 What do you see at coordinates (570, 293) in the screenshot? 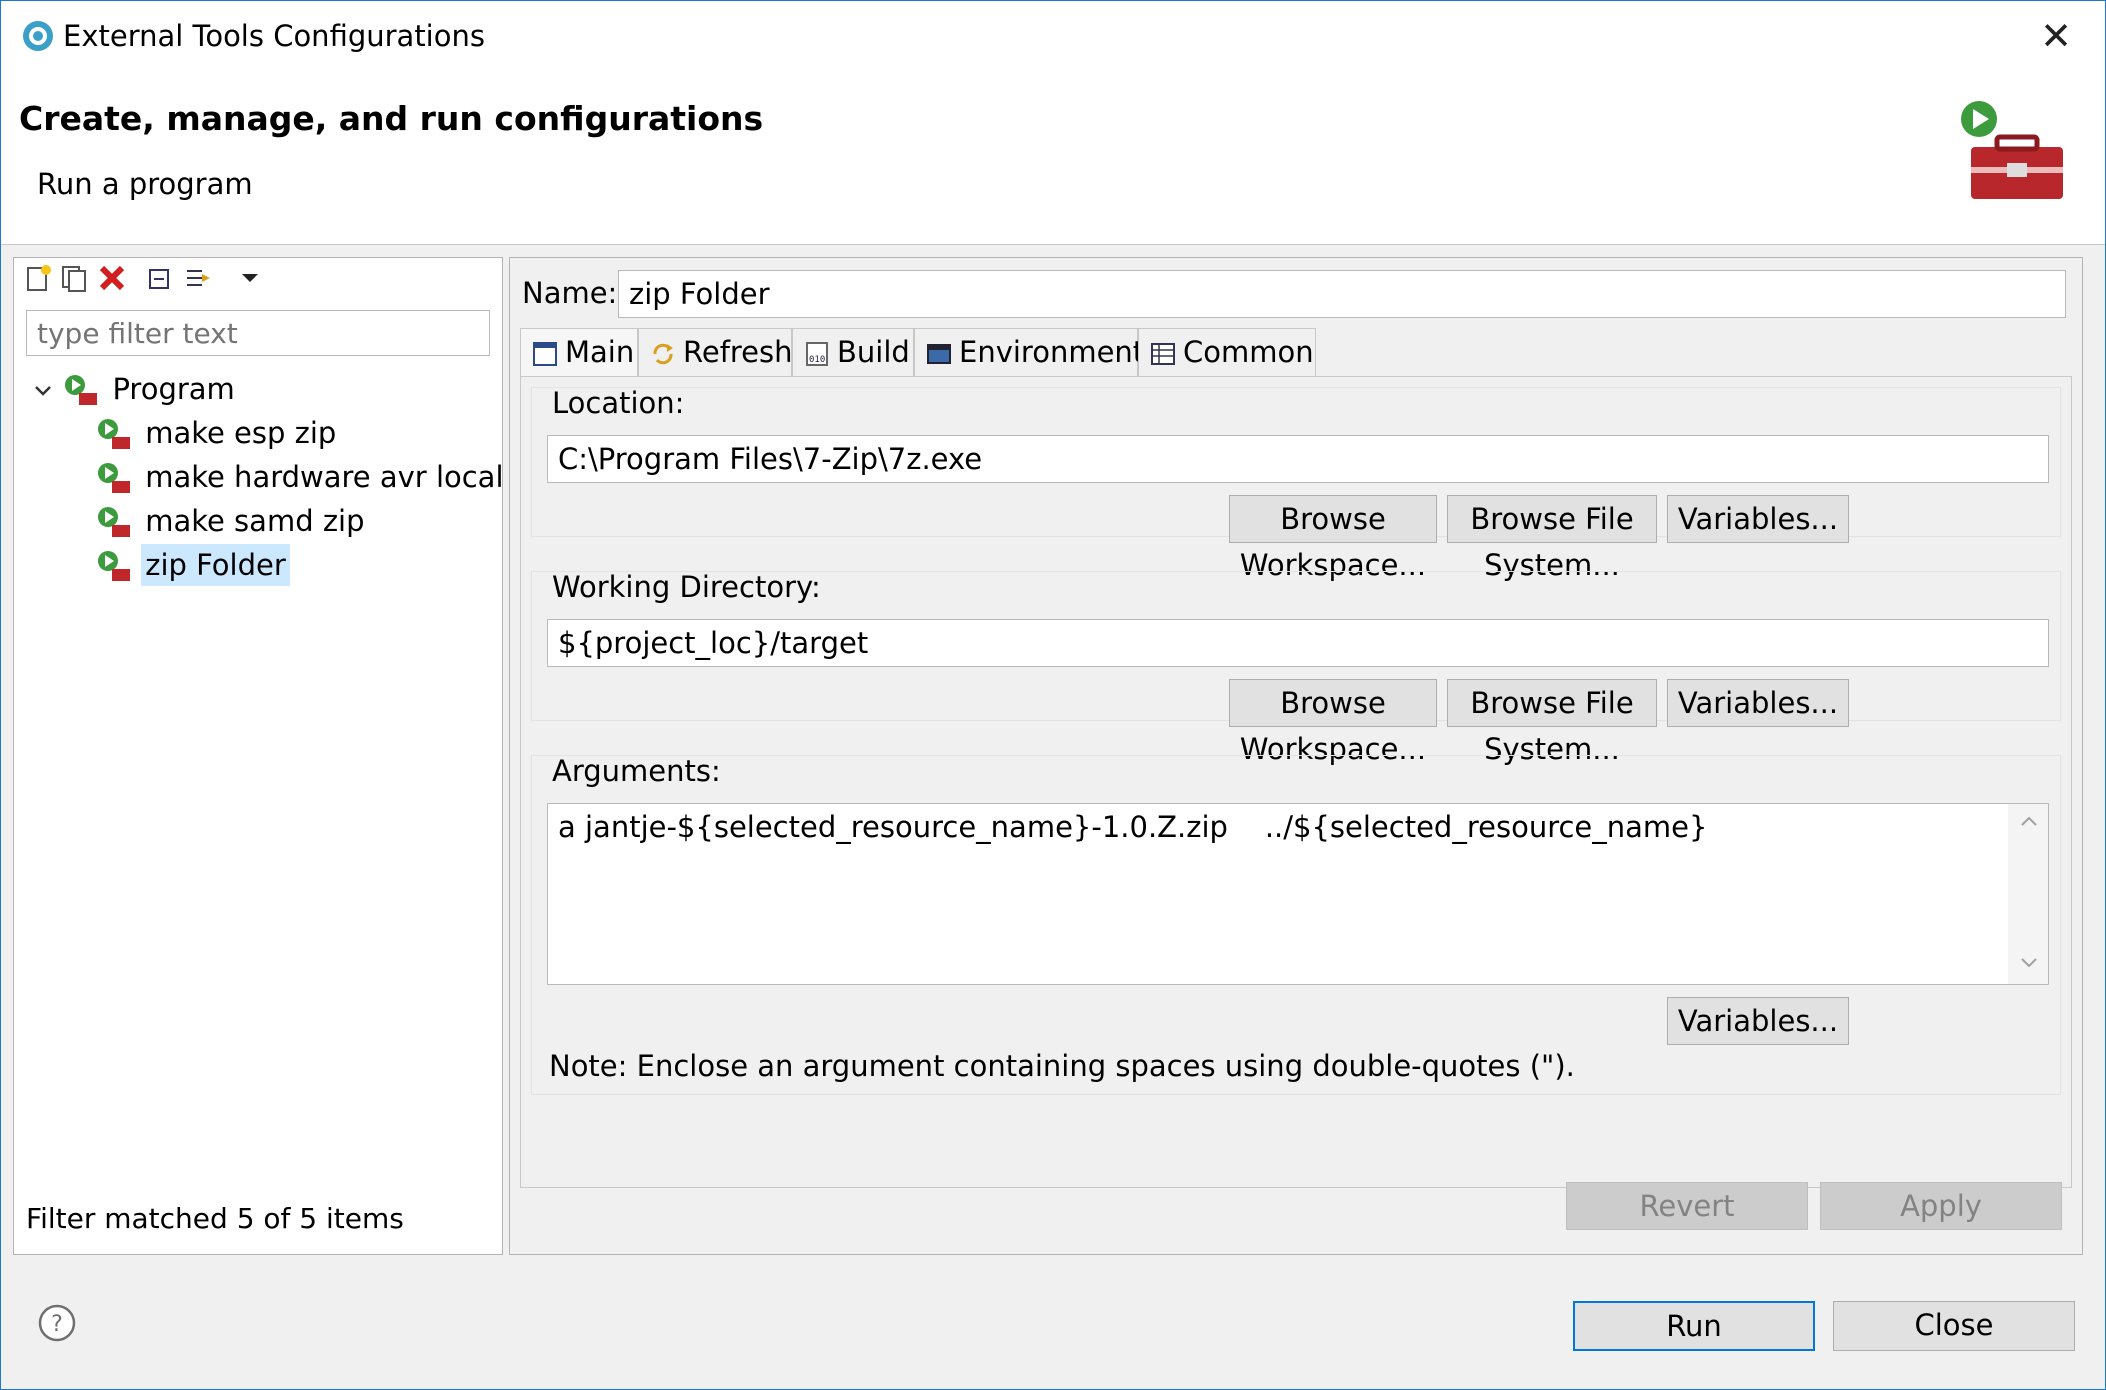
I see `name-label: Name:` at bounding box center [570, 293].